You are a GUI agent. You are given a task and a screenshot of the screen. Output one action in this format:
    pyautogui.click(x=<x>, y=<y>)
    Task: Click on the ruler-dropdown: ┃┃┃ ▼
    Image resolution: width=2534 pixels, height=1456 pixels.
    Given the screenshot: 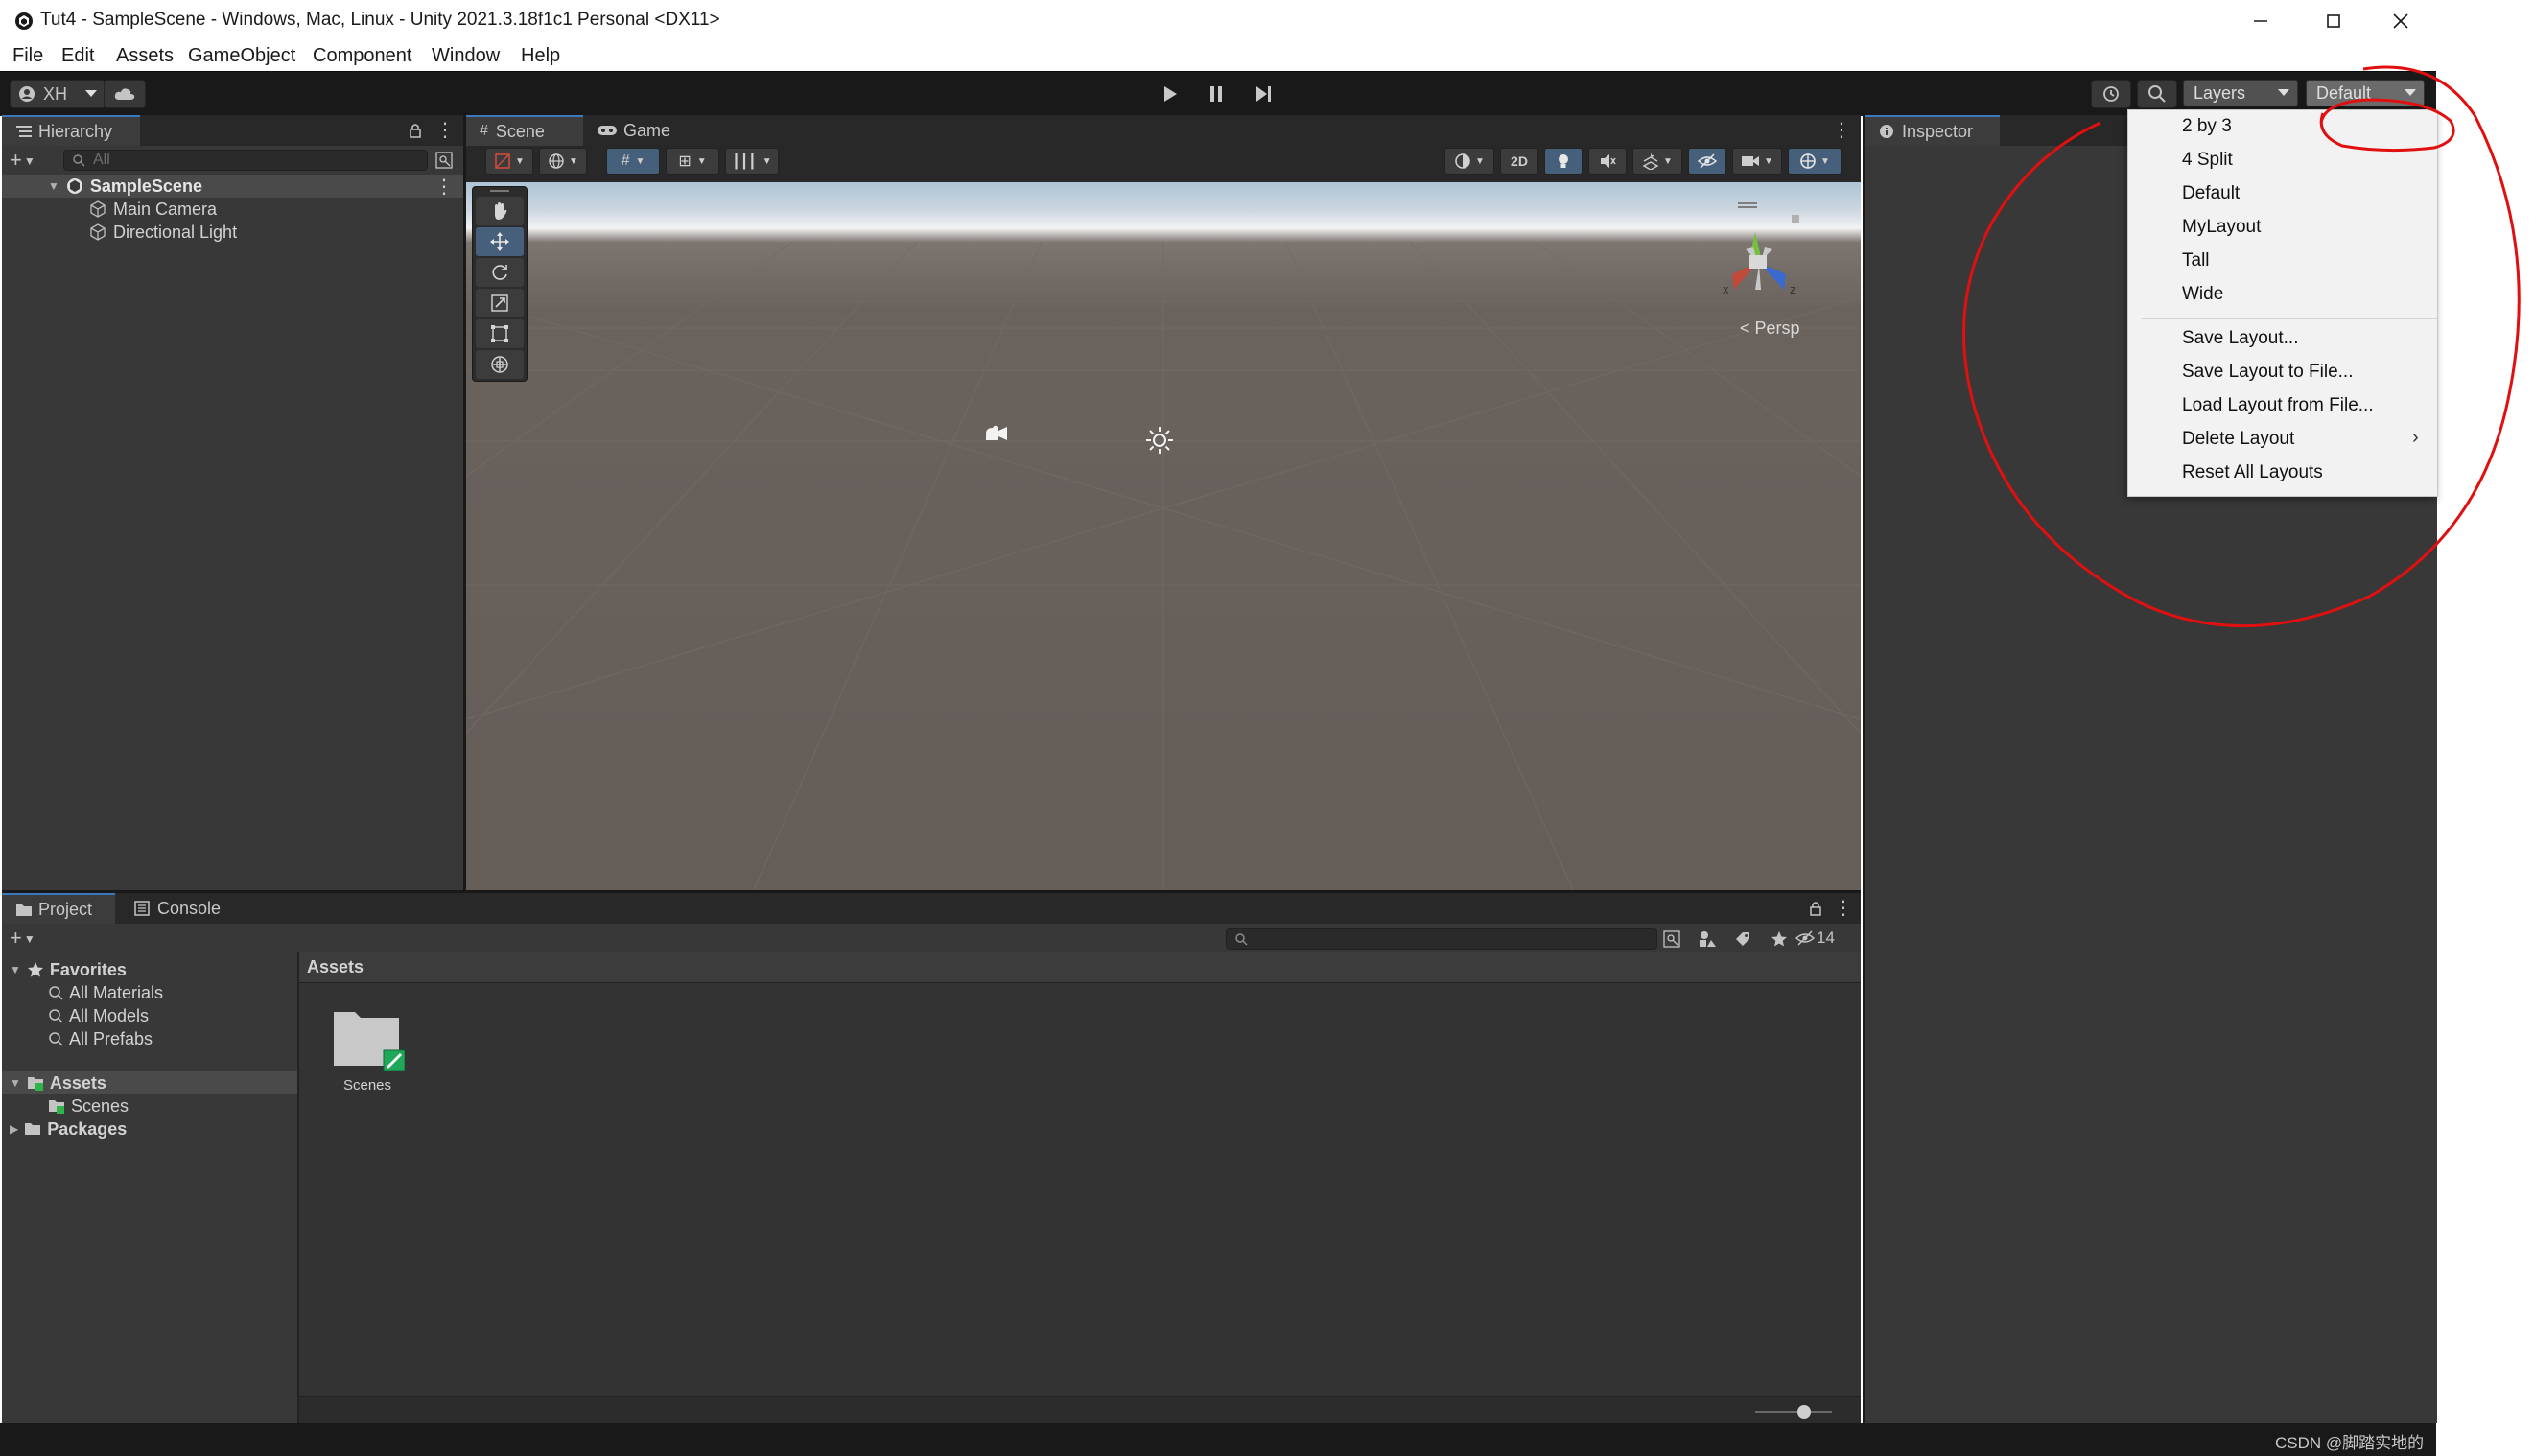 What is the action you would take?
    pyautogui.click(x=752, y=161)
    